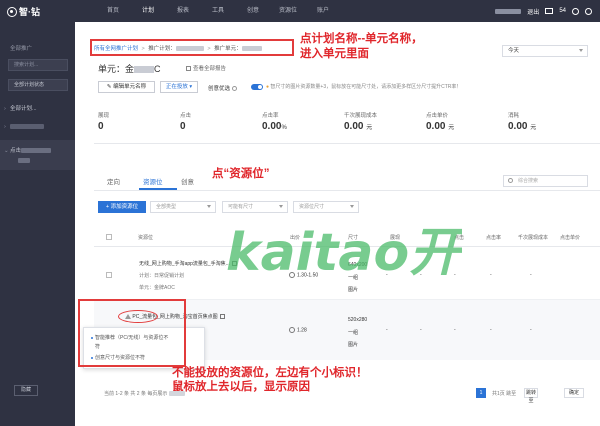  What do you see at coordinates (270, 116) in the screenshot?
I see `stat-label-ctr: 点击率` at bounding box center [270, 116].